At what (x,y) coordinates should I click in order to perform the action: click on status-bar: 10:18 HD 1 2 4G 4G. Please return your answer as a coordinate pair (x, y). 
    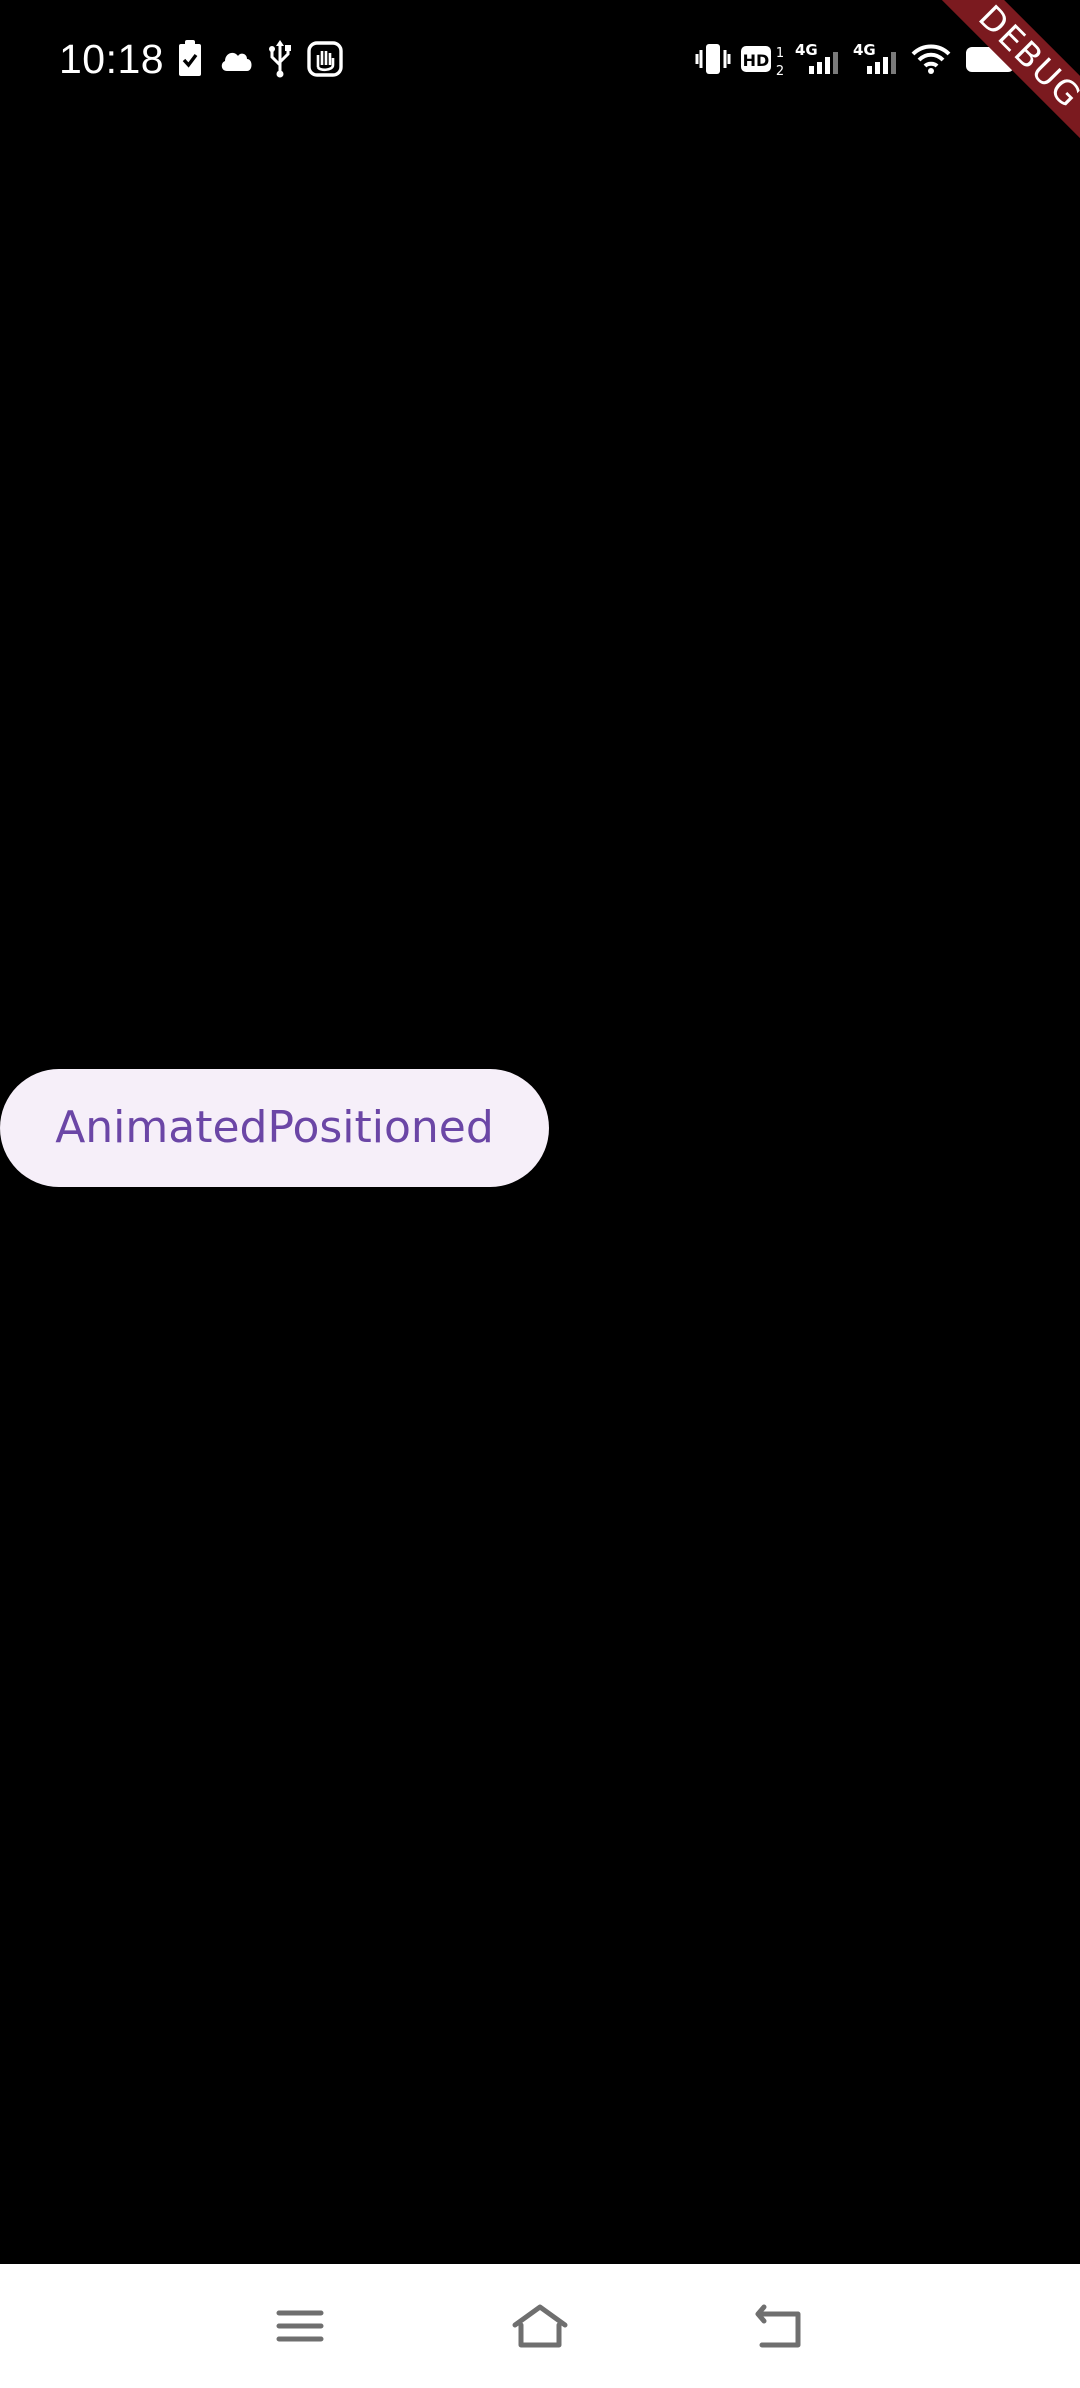
    Looking at the image, I should click on (540, 59).